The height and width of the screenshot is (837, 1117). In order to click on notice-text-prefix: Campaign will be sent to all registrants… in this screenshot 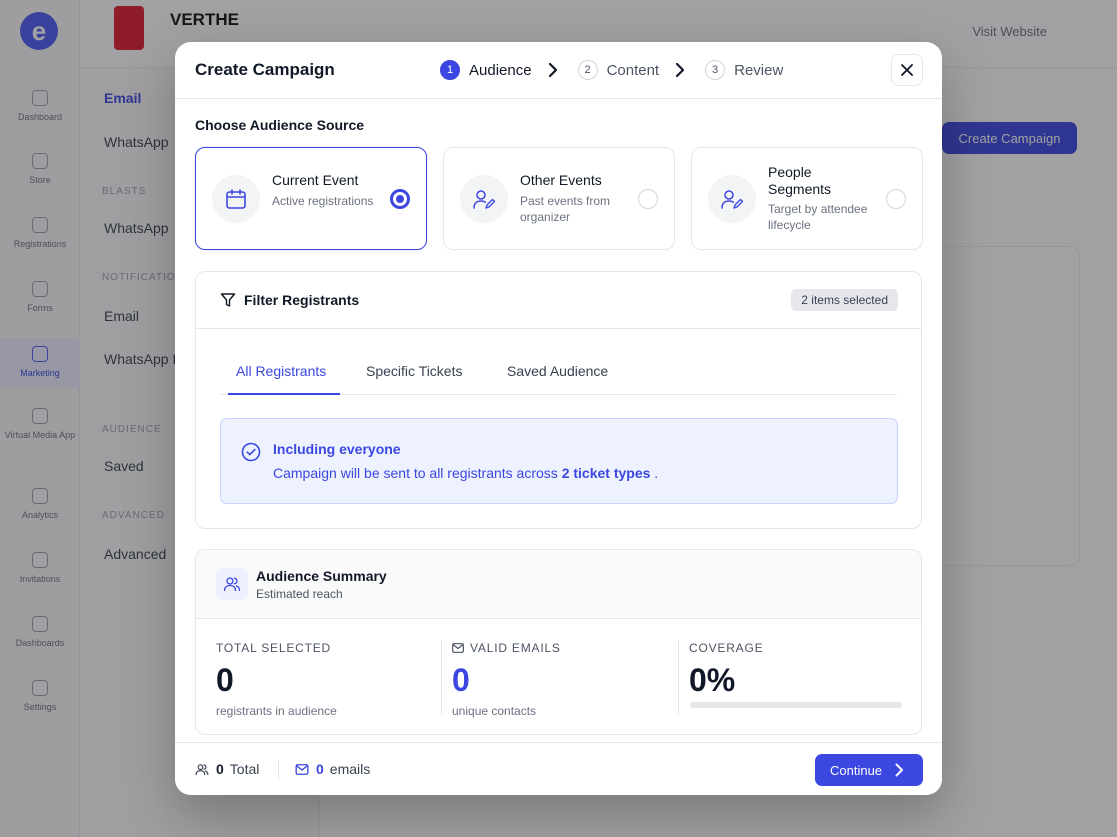, I will do `click(415, 473)`.